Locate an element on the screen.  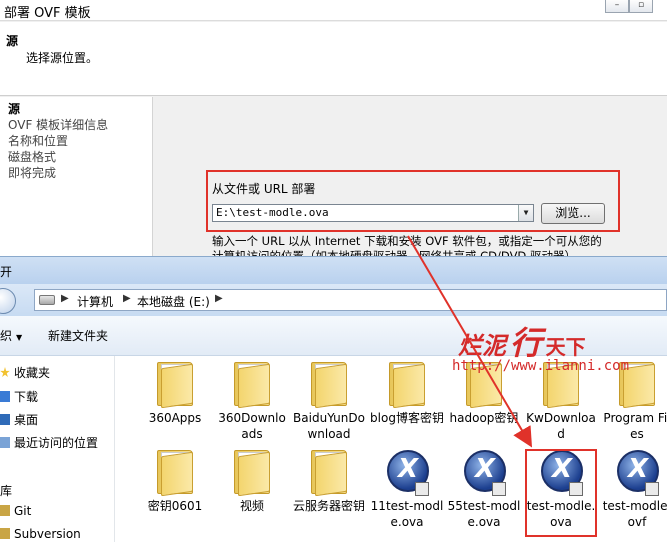
file-label: hadoop密钥 is located at coordinates (484, 418).